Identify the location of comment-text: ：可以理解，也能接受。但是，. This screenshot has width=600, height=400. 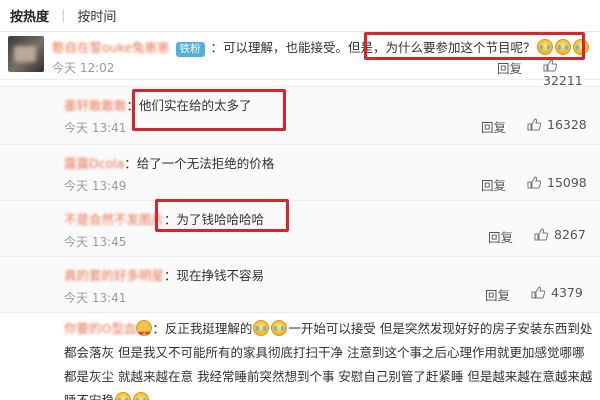
(298, 47).